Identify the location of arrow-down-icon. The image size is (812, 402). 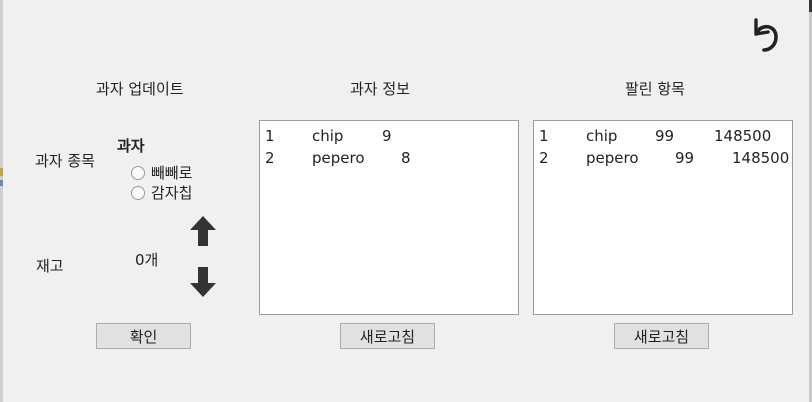
(203, 284).